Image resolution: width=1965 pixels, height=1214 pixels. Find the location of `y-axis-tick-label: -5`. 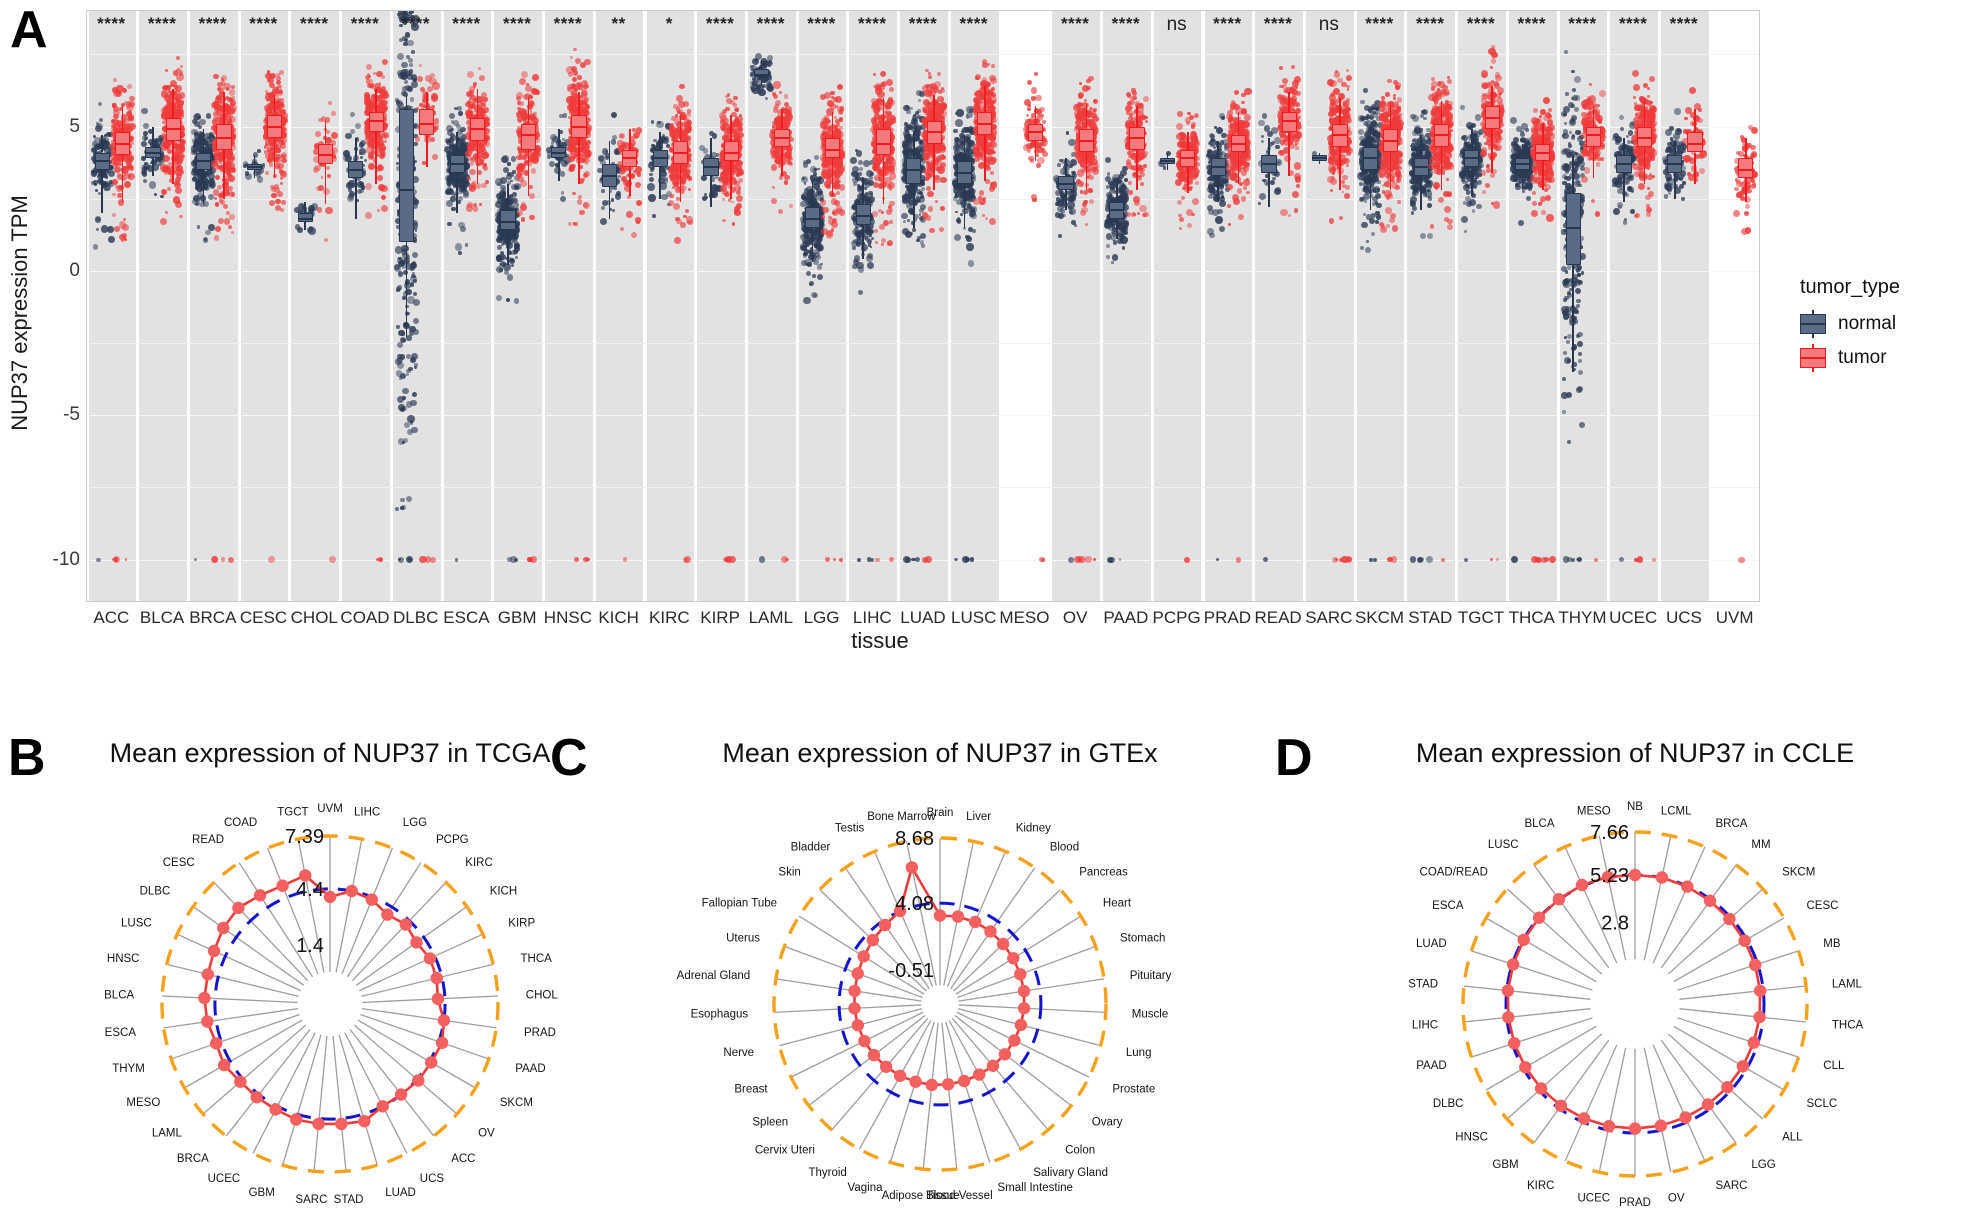

y-axis-tick-label: -5 is located at coordinates (71, 415).